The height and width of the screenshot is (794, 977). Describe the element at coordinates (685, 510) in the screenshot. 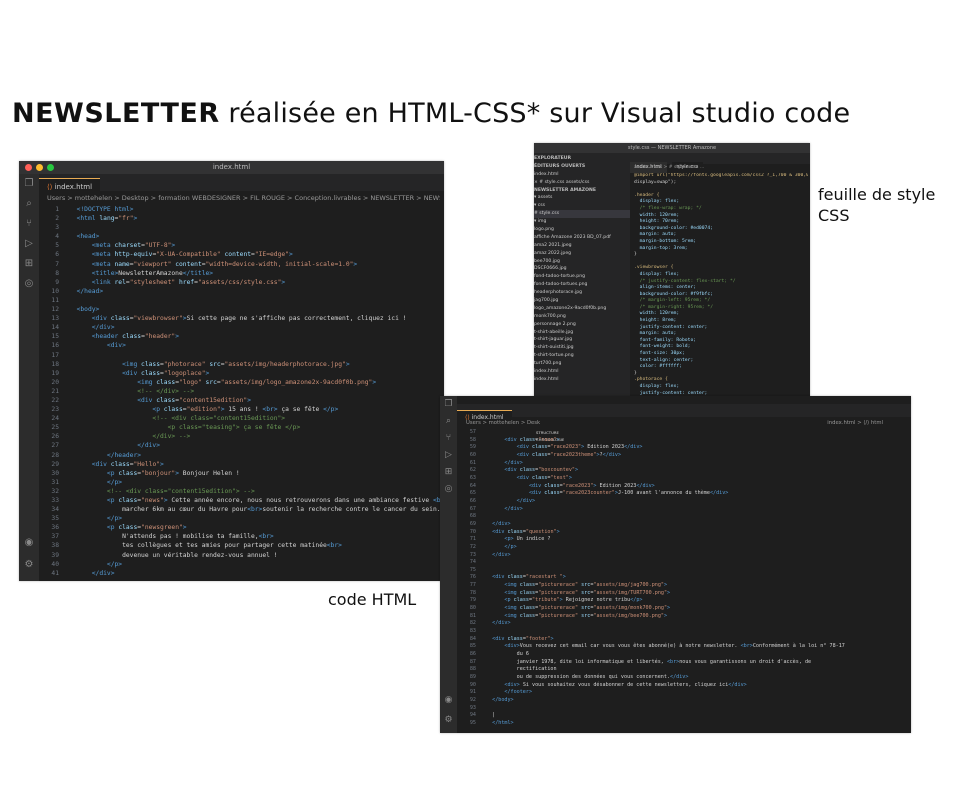

I see `code-line: 67 </div>` at that location.